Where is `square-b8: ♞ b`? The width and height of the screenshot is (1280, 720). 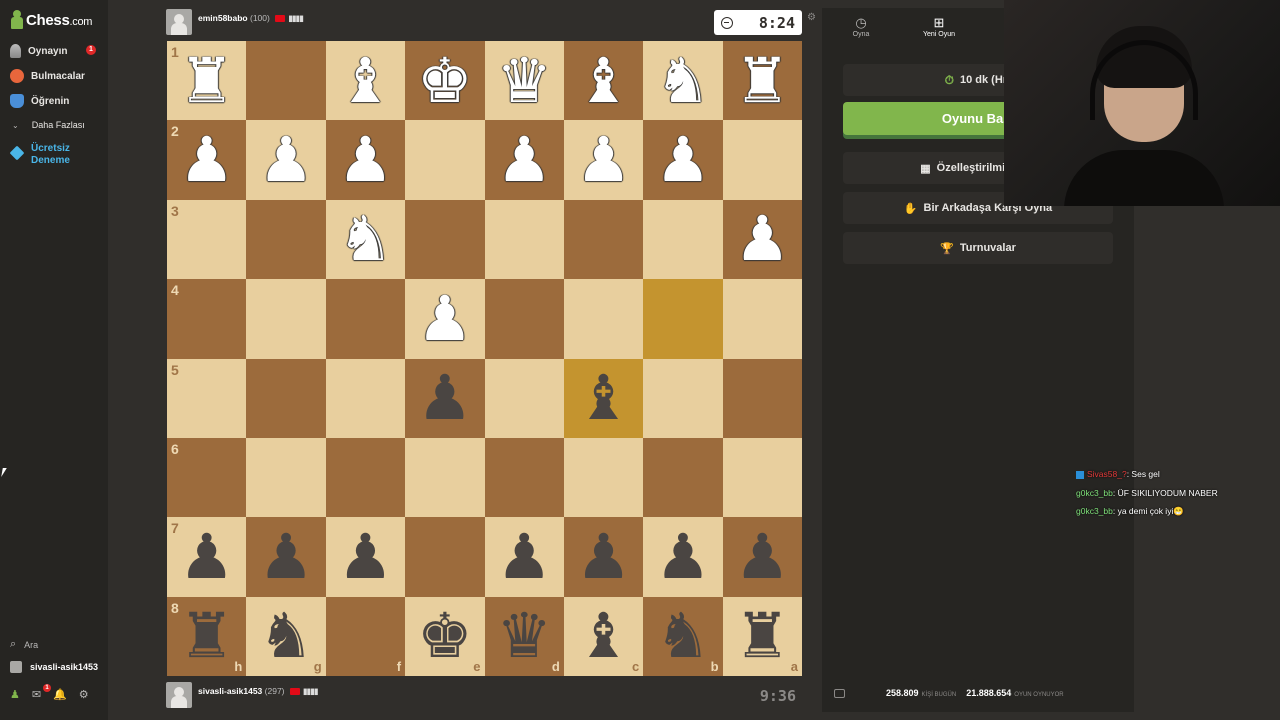 square-b8: ♞ b is located at coordinates (683, 636).